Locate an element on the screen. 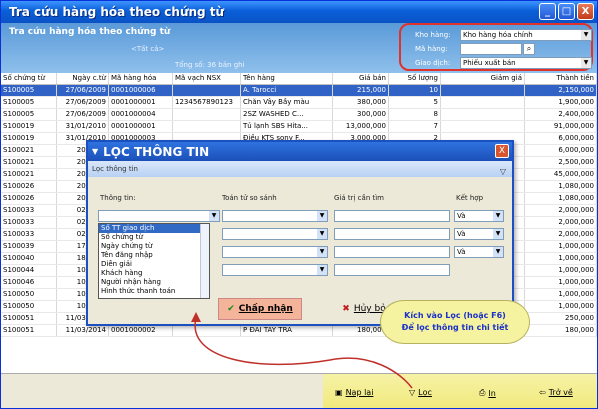 The image size is (598, 409). code-label: Mã hàng: is located at coordinates (431, 49).